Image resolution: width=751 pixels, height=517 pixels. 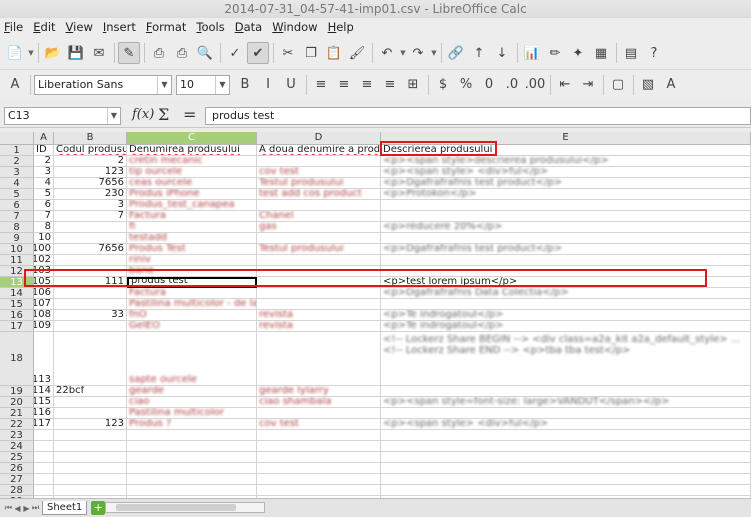 I want to click on cell-b4: 7656, so click(x=90, y=183).